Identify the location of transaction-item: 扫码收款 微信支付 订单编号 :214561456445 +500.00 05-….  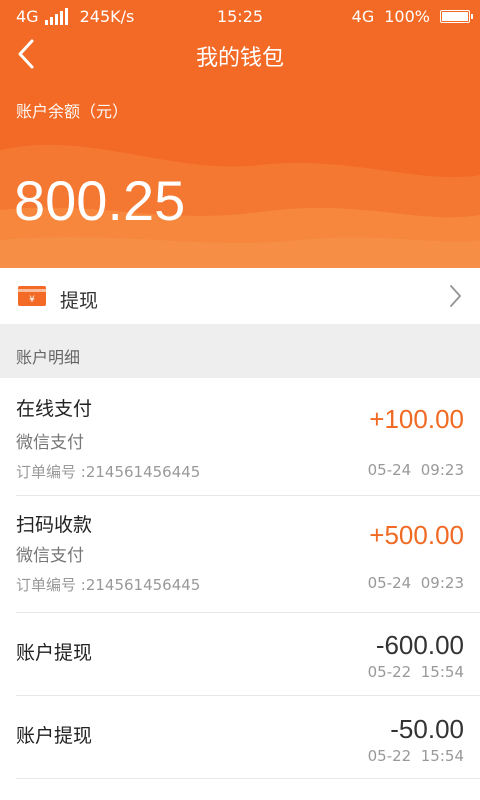
(240, 554).